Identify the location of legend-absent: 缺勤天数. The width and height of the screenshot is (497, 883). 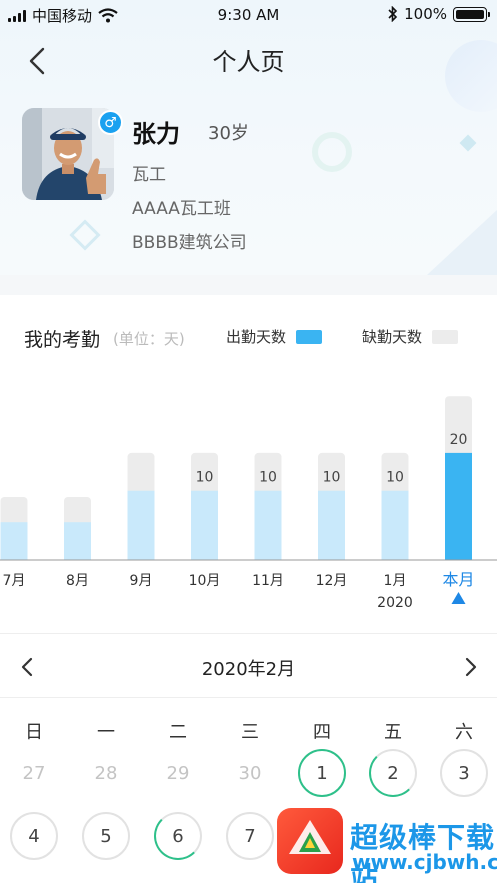
(410, 336).